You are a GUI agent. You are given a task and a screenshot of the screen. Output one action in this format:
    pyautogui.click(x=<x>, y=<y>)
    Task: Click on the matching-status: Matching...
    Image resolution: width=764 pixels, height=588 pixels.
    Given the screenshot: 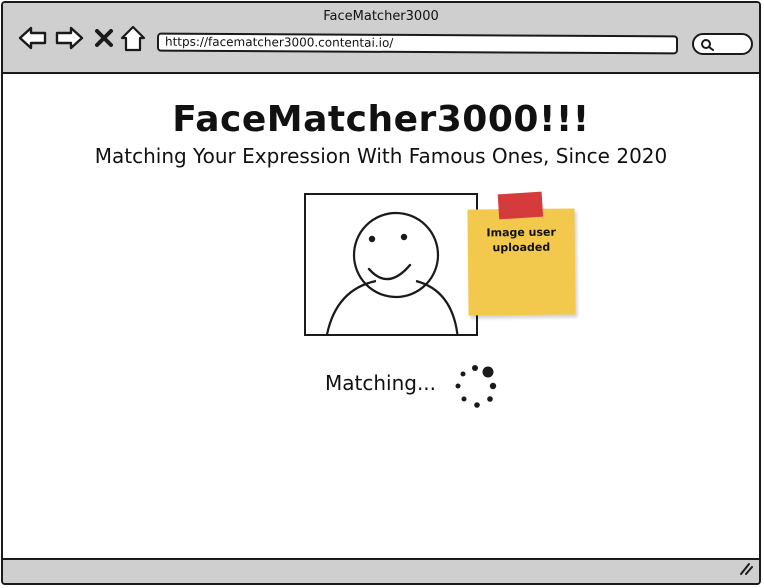 What is the action you would take?
    pyautogui.click(x=381, y=383)
    